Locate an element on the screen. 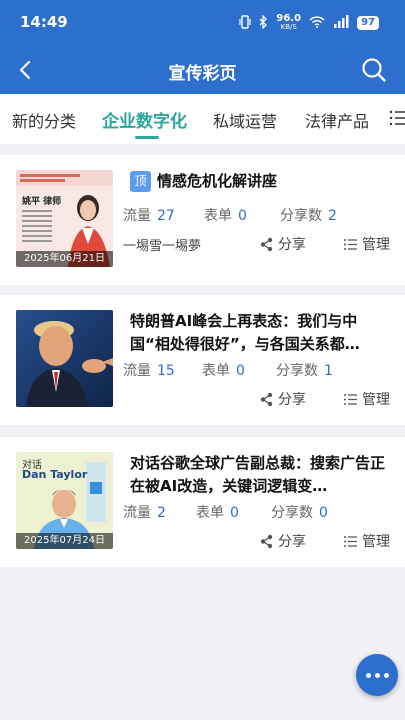  flow-stat: 流量 15 is located at coordinates (149, 371).